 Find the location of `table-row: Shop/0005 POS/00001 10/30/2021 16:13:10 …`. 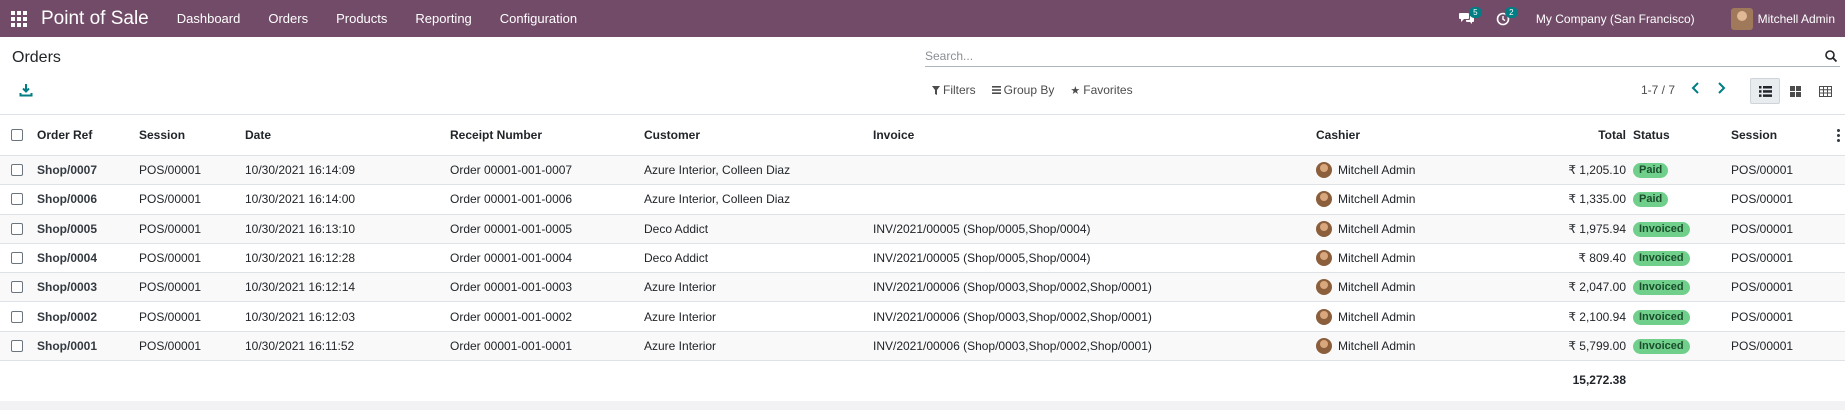

table-row: Shop/0005 POS/00001 10/30/2021 16:13:10 … is located at coordinates (922, 229).